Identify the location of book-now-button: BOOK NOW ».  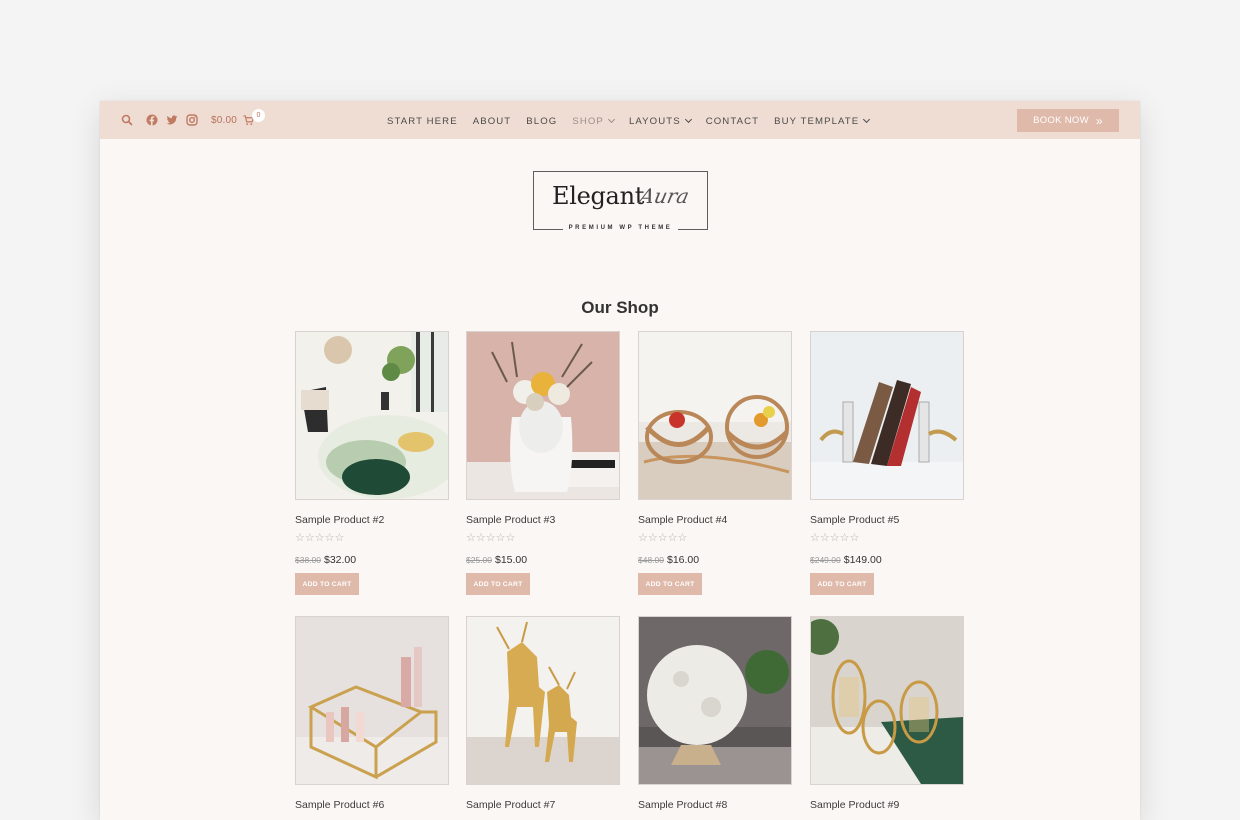
(1068, 120).